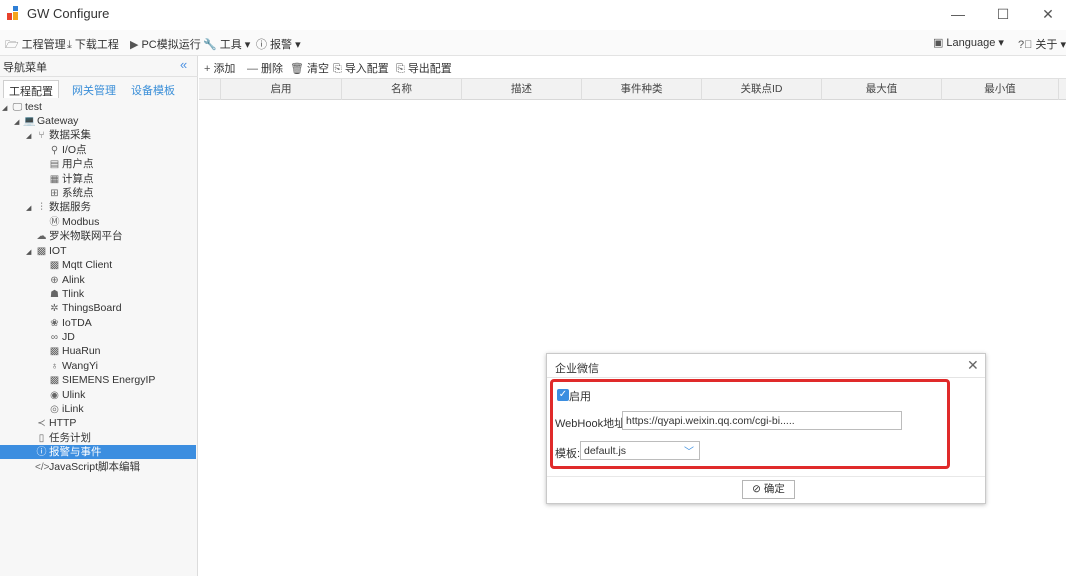  Describe the element at coordinates (361, 68) in the screenshot. I see `import-config-button: ⎘ 导入配置` at that location.